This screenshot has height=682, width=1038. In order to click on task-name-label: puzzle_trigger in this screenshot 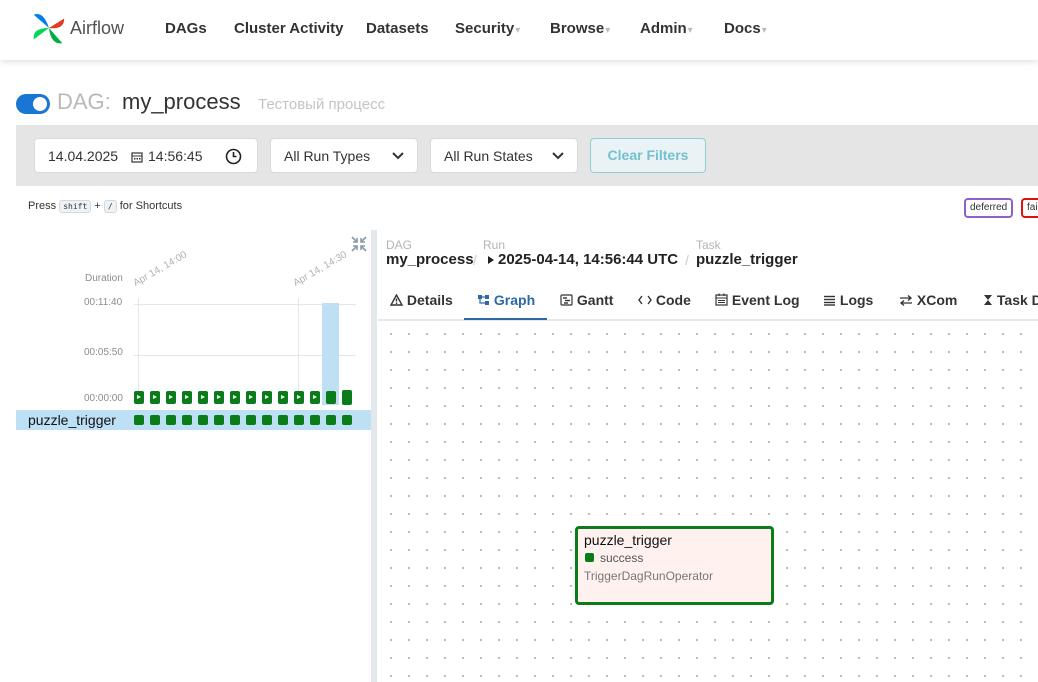, I will do `click(72, 420)`.